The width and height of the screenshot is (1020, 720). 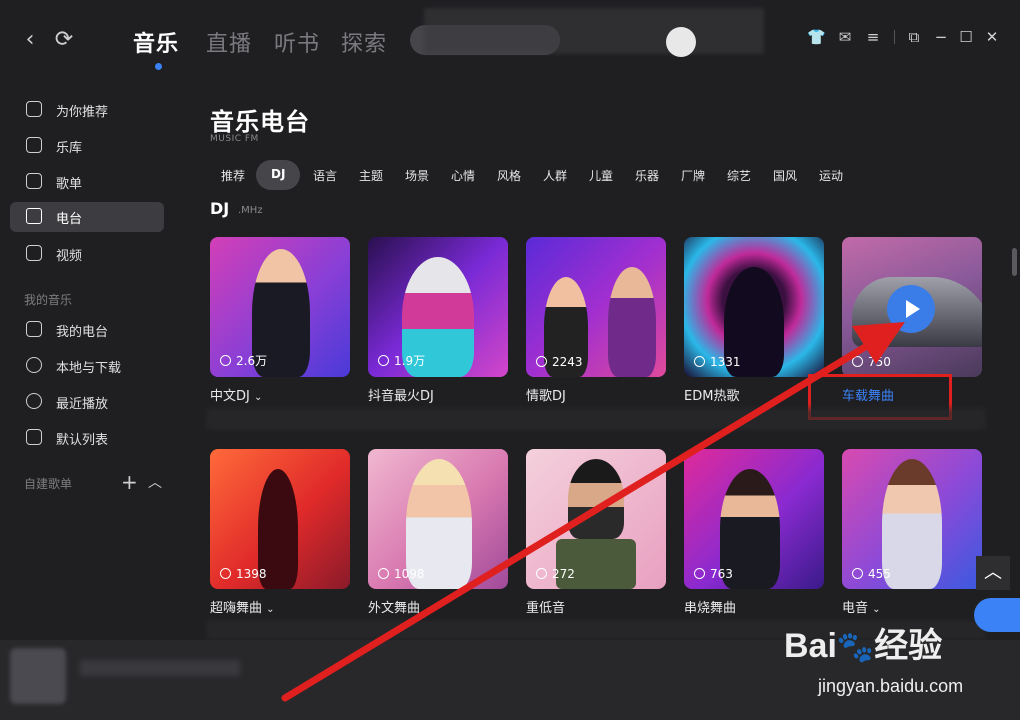 I want to click on watermark-url: jingyan.baidu.com, so click(x=891, y=686).